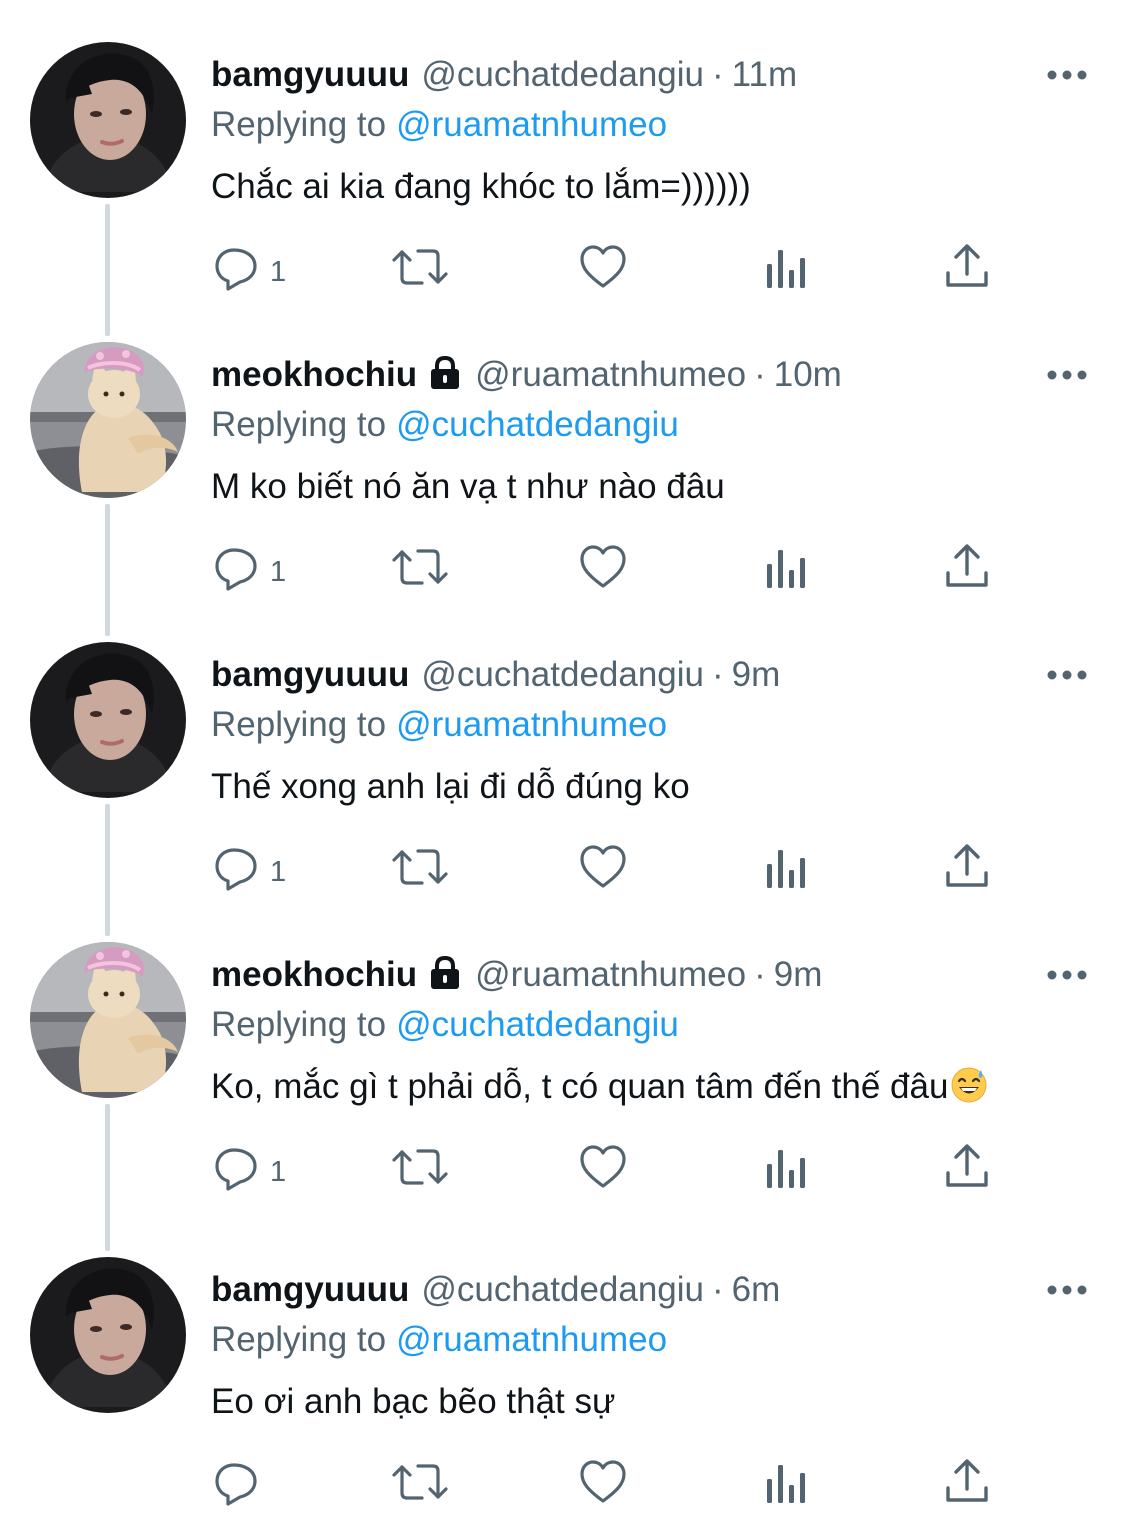  I want to click on tweet-header: meokhochiu @ruamatnhumeo · 10m, so click(526, 375).